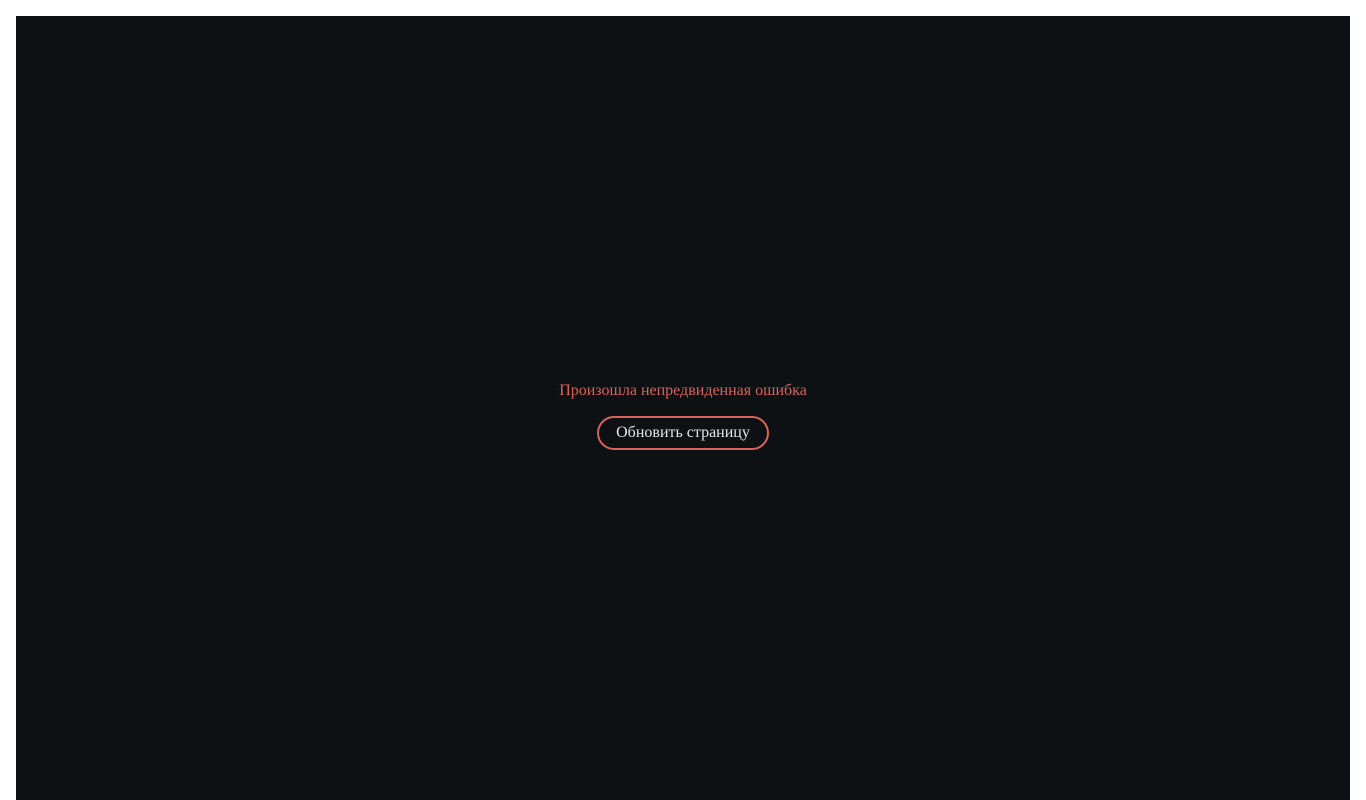 Image resolution: width=1366 pixels, height=800 pixels. What do you see at coordinates (683, 433) in the screenshot?
I see `reload-page-button: Обновить страницу` at bounding box center [683, 433].